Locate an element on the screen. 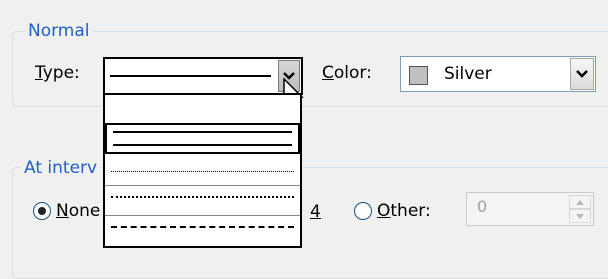 The image size is (608, 279). count-value: 4 is located at coordinates (315, 212).